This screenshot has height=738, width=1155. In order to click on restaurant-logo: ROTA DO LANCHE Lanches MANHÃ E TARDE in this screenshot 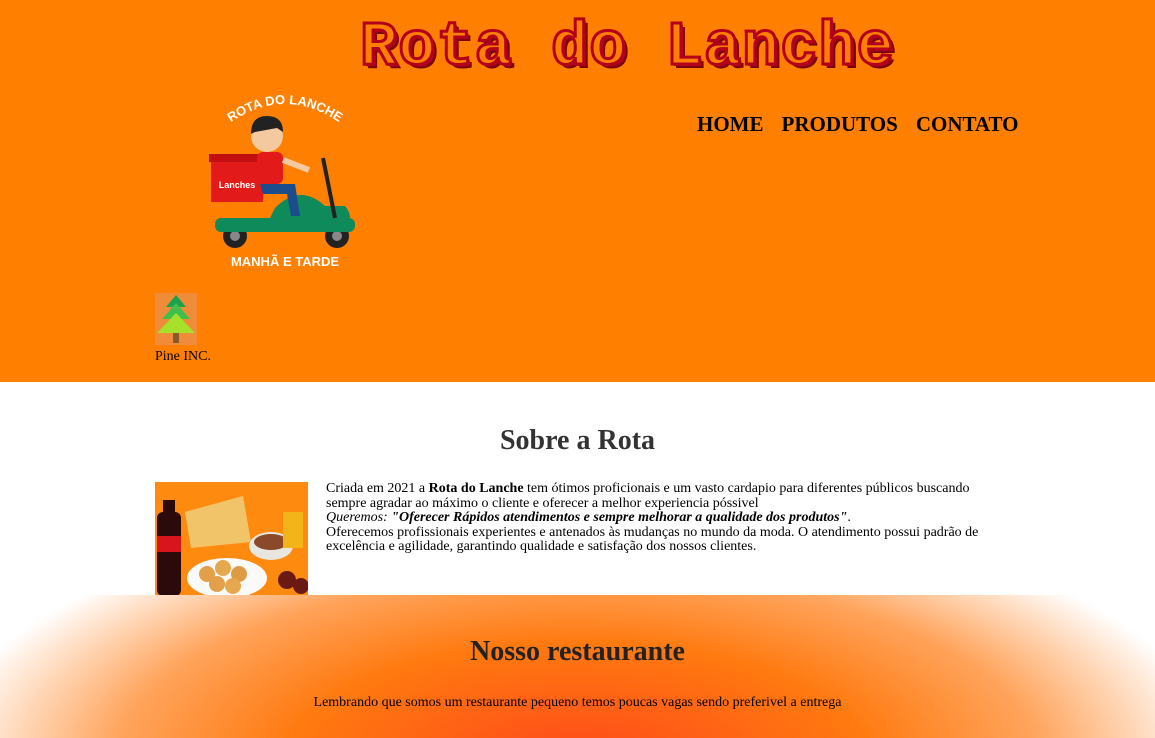, I will do `click(285, 180)`.